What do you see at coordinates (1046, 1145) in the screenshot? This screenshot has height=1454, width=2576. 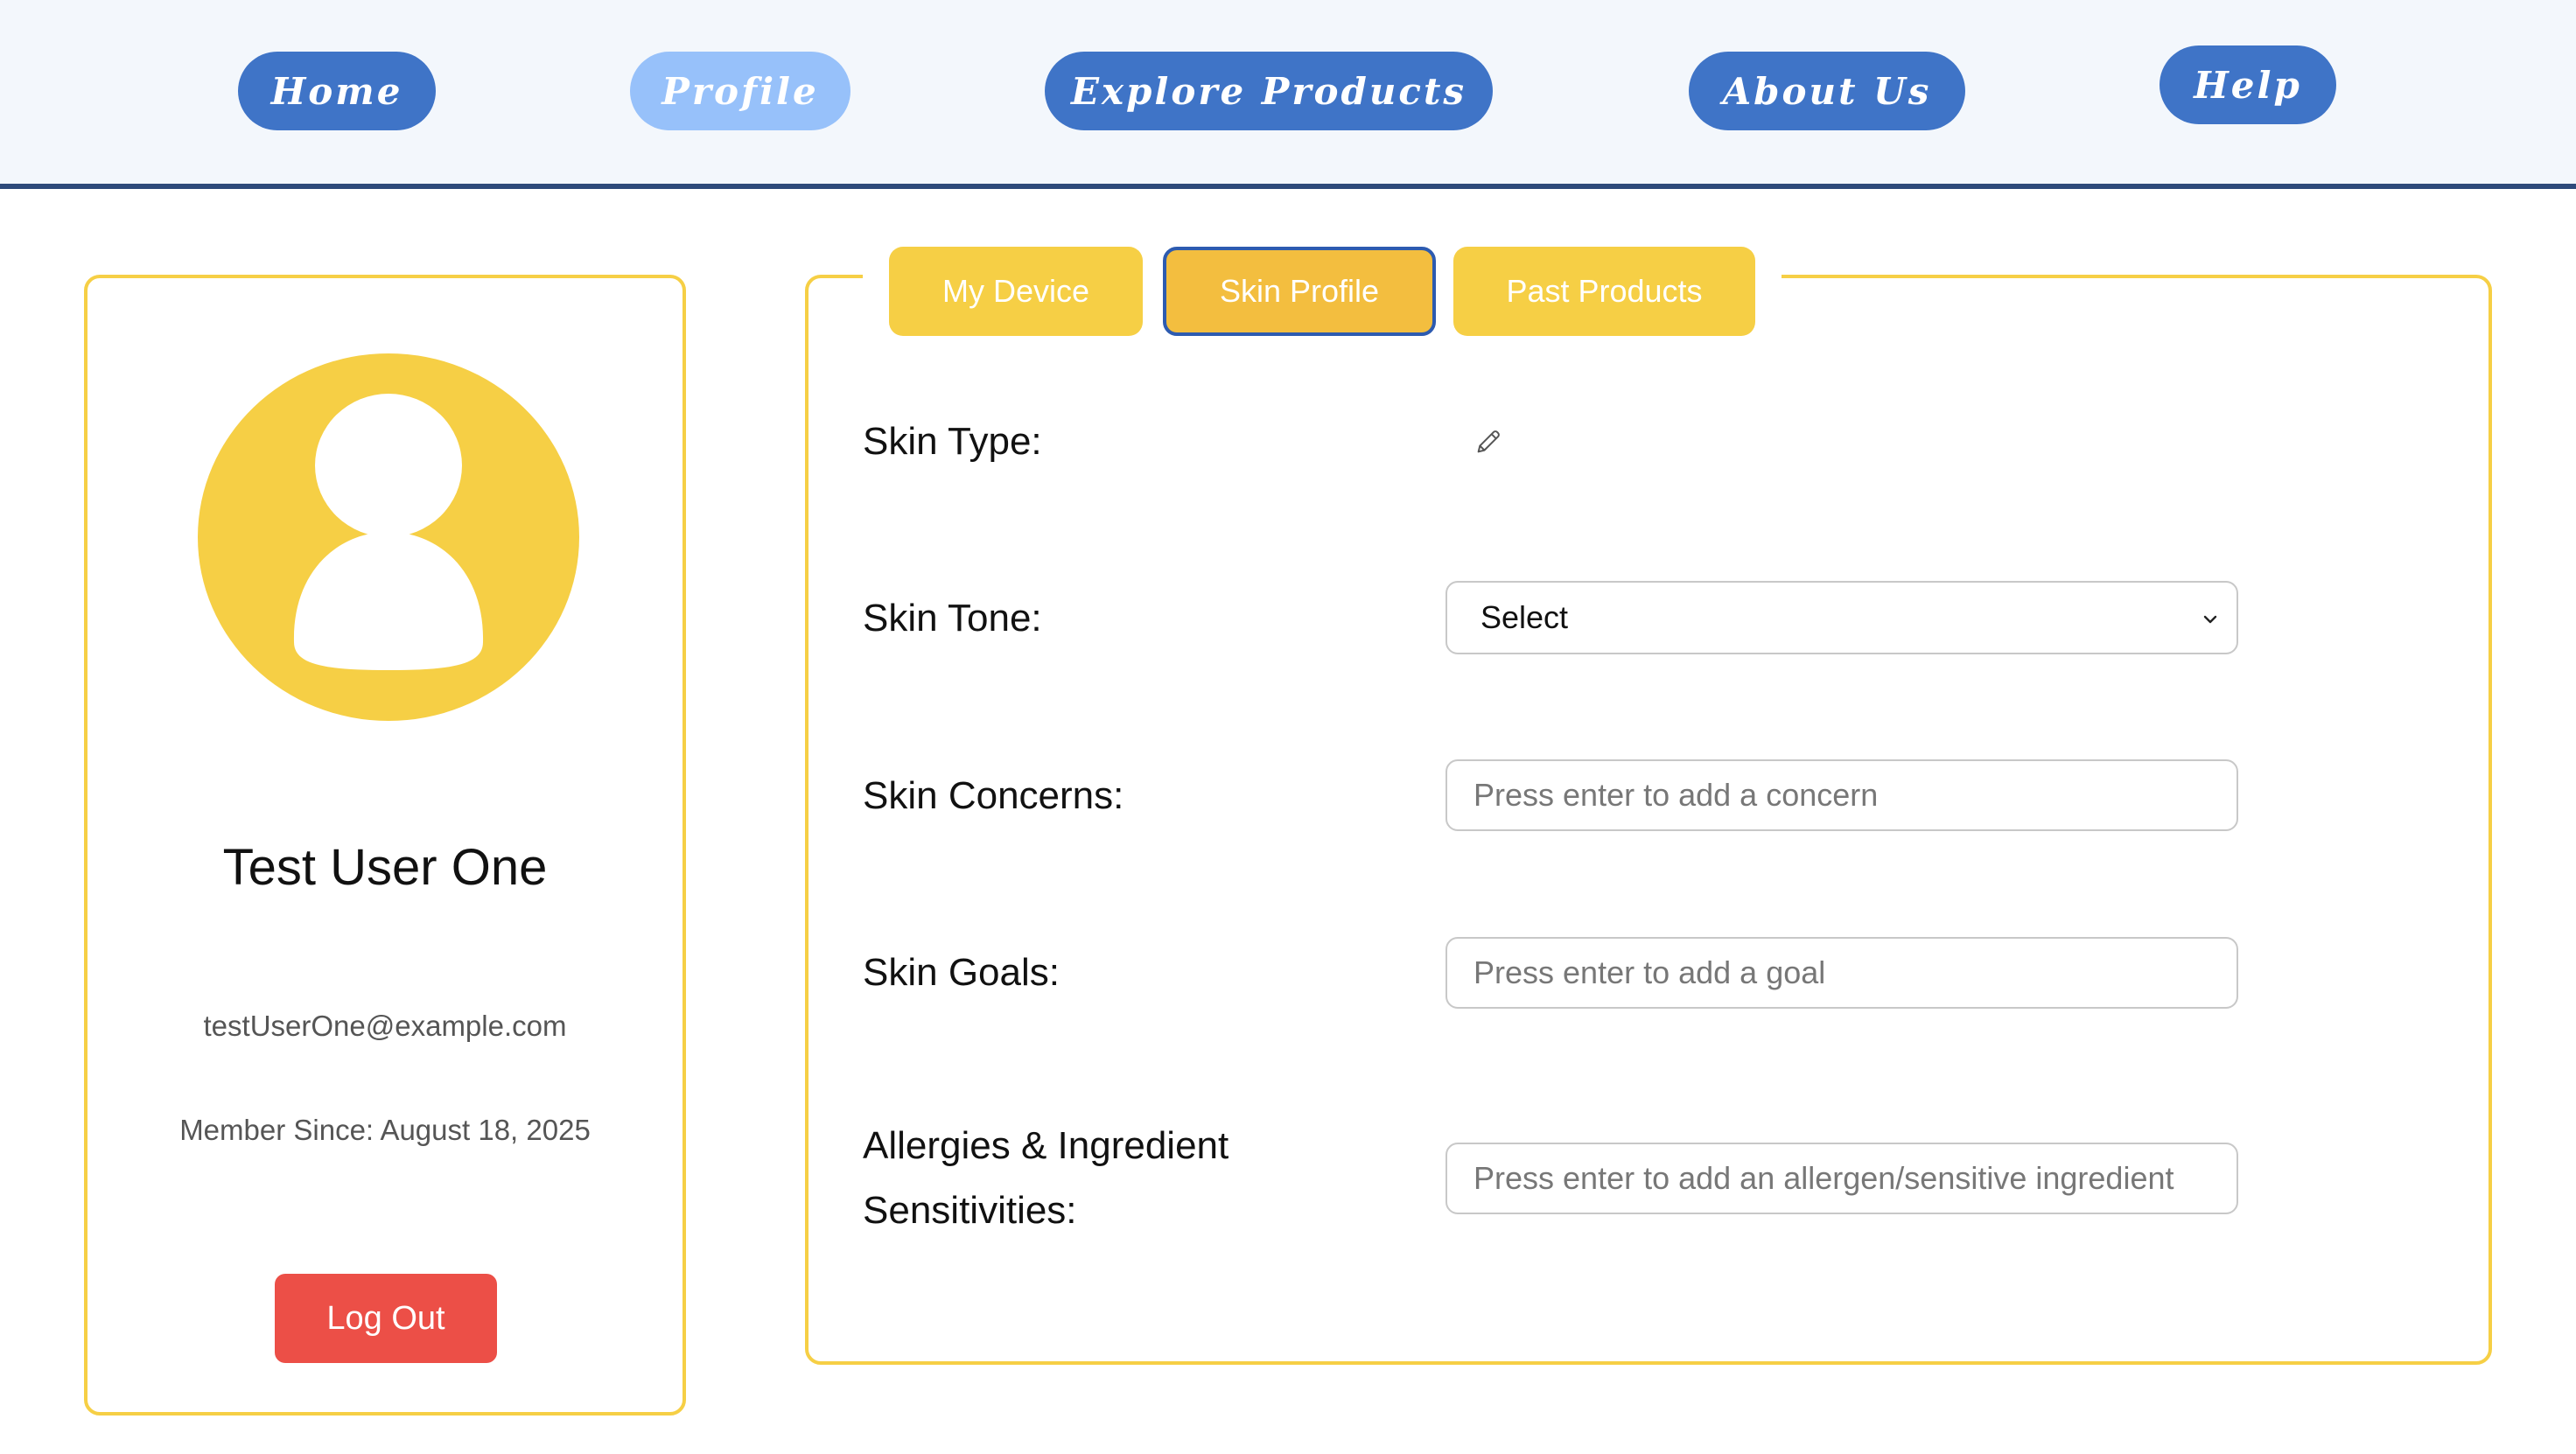 I see `allergies-label-line-1: Allergies & Ingredient` at bounding box center [1046, 1145].